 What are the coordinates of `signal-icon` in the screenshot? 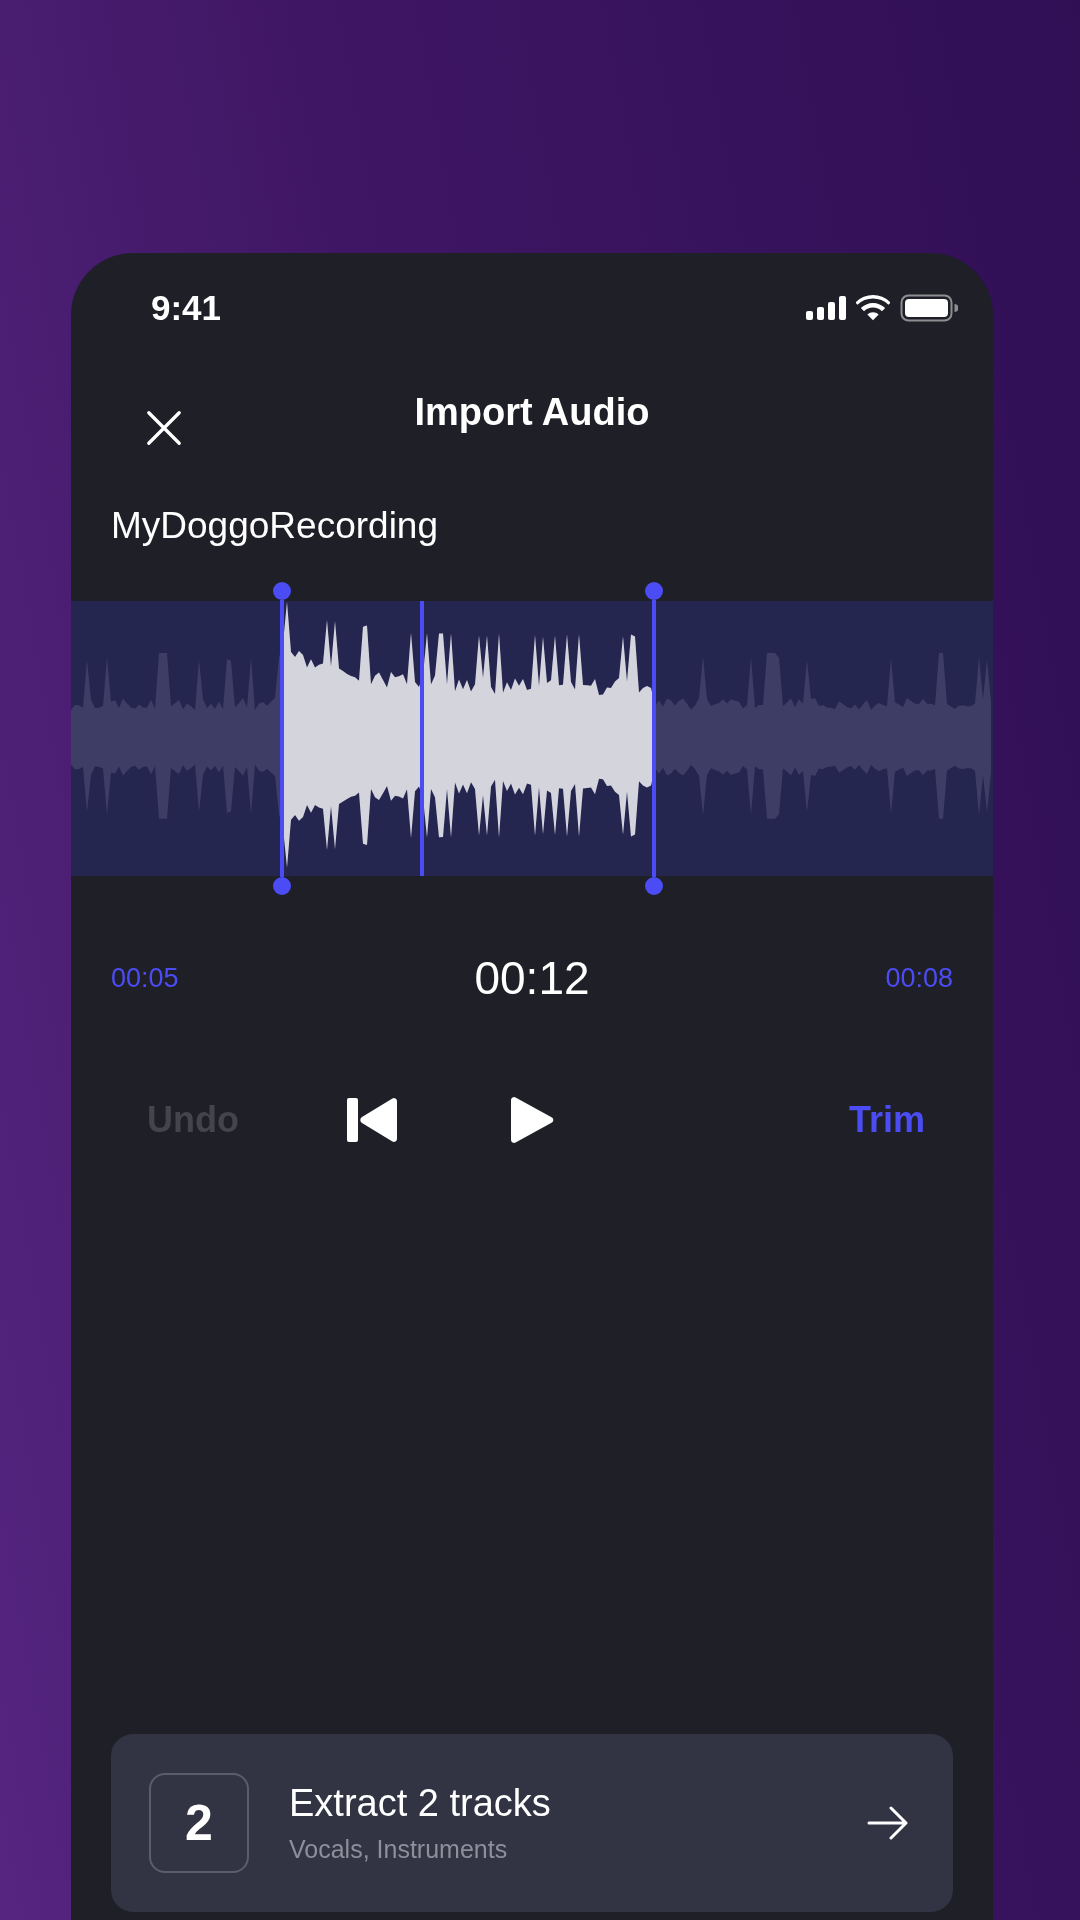 It's located at (826, 308).